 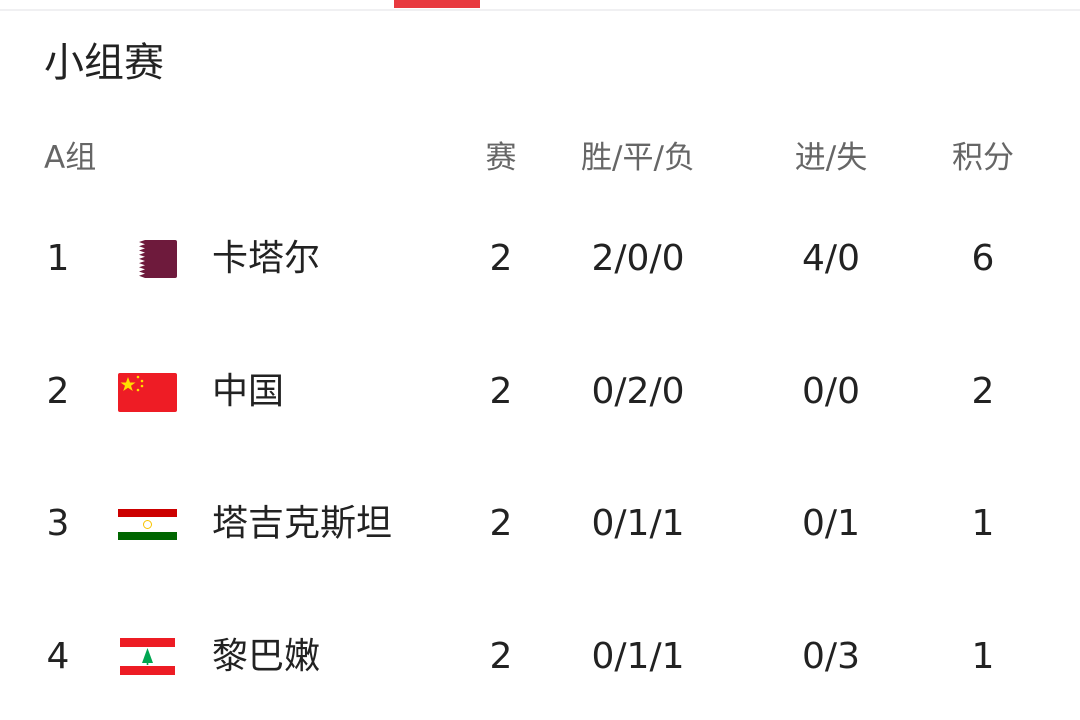 I want to click on team-name: 卡塔尔, so click(x=266, y=258).